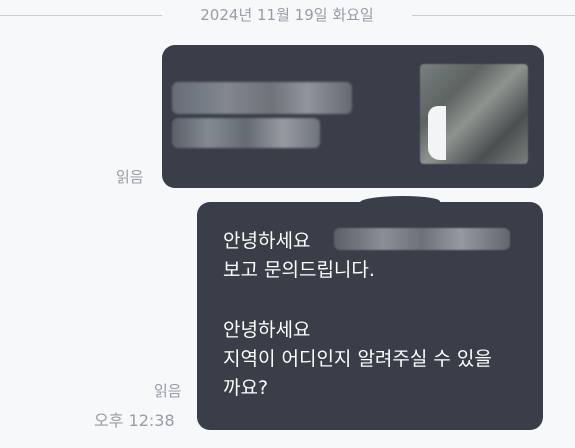 The image size is (575, 448). I want to click on date-divider-text: 2024년 11월 19일 화요일, so click(287, 15).